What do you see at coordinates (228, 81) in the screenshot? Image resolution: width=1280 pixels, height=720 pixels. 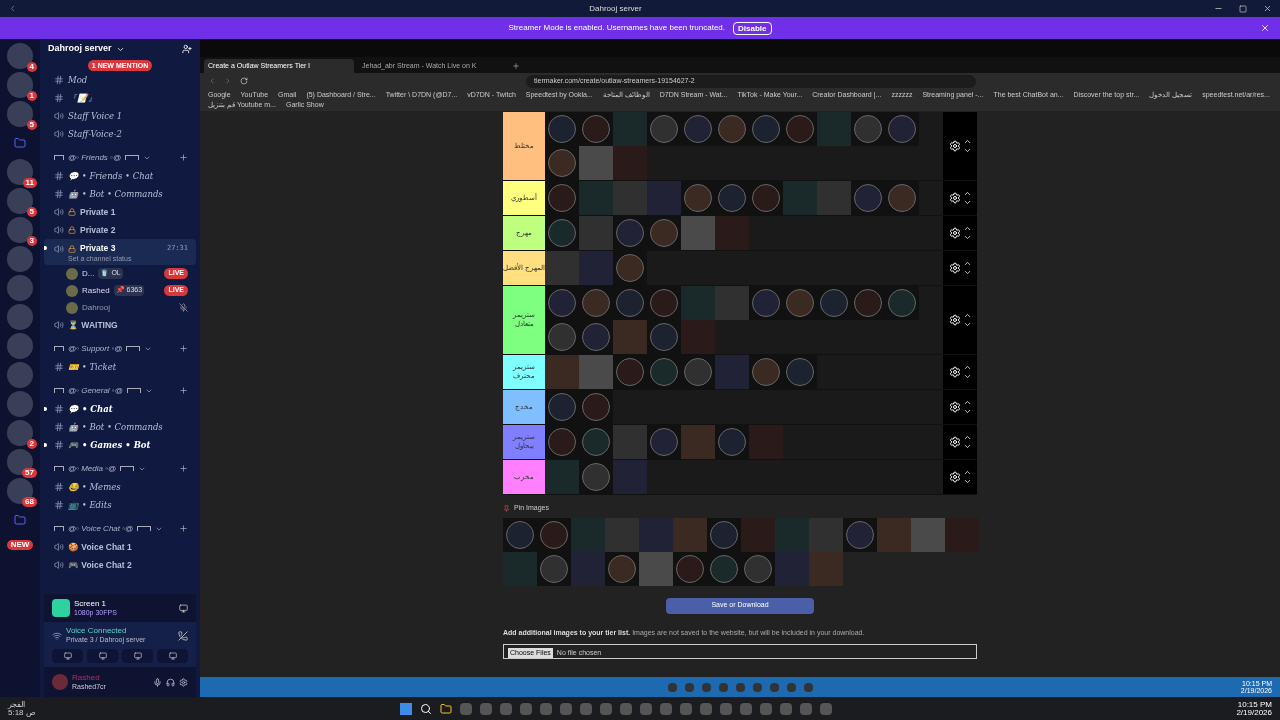 I see `forward-icon` at bounding box center [228, 81].